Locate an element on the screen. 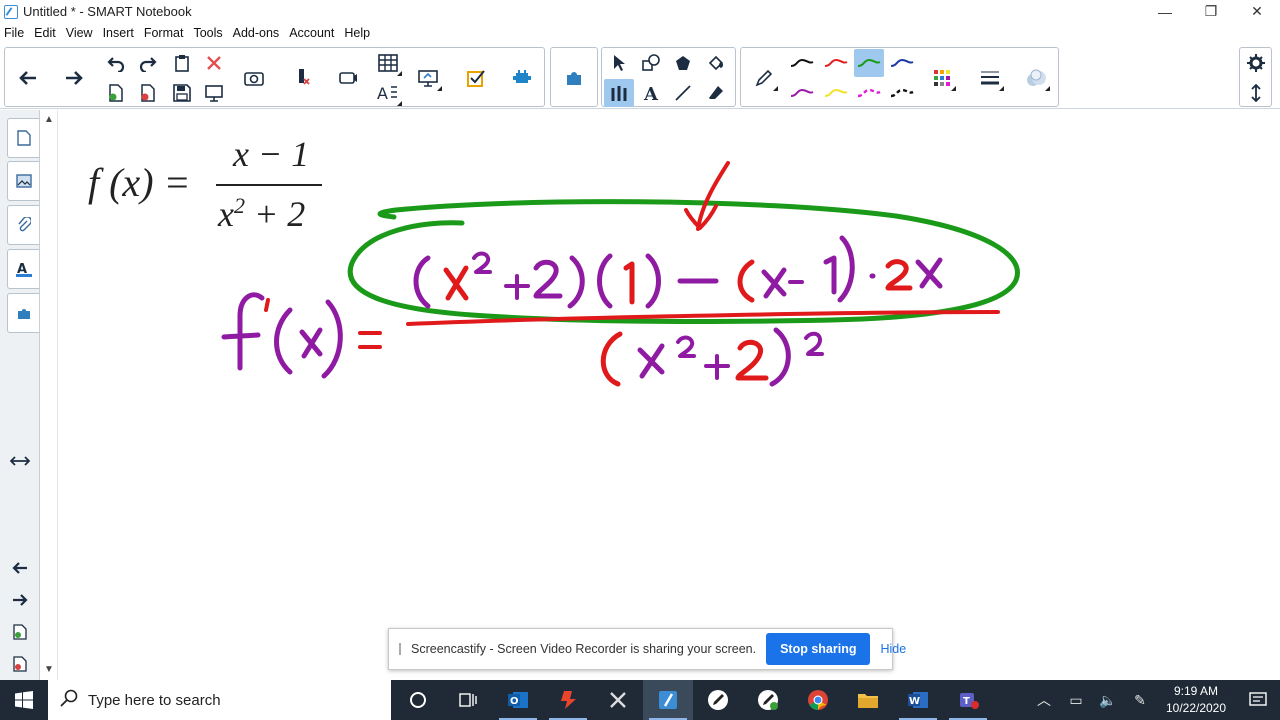  hide-button: Hide is located at coordinates (893, 649).